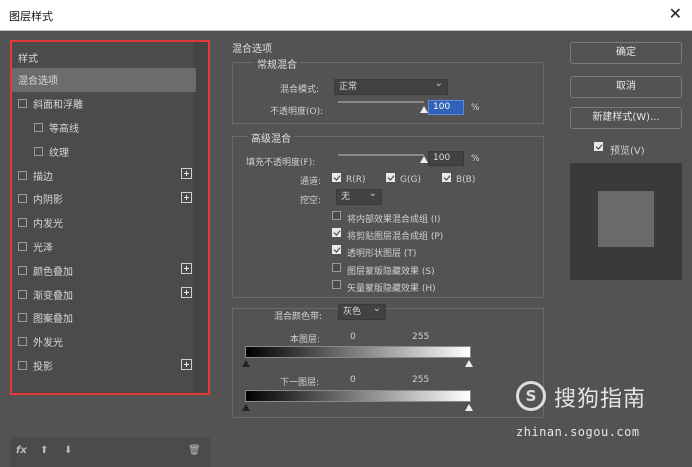 The height and width of the screenshot is (467, 692). I want to click on this-layer-max: 255, so click(421, 337).